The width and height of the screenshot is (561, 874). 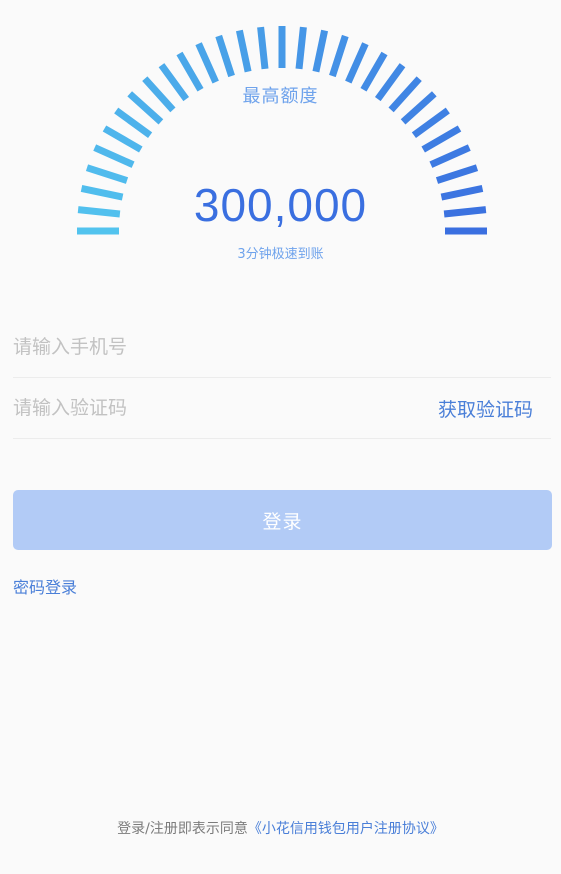 What do you see at coordinates (280, 254) in the screenshot?
I see `gauge-subtitle: 3分钟极速到账` at bounding box center [280, 254].